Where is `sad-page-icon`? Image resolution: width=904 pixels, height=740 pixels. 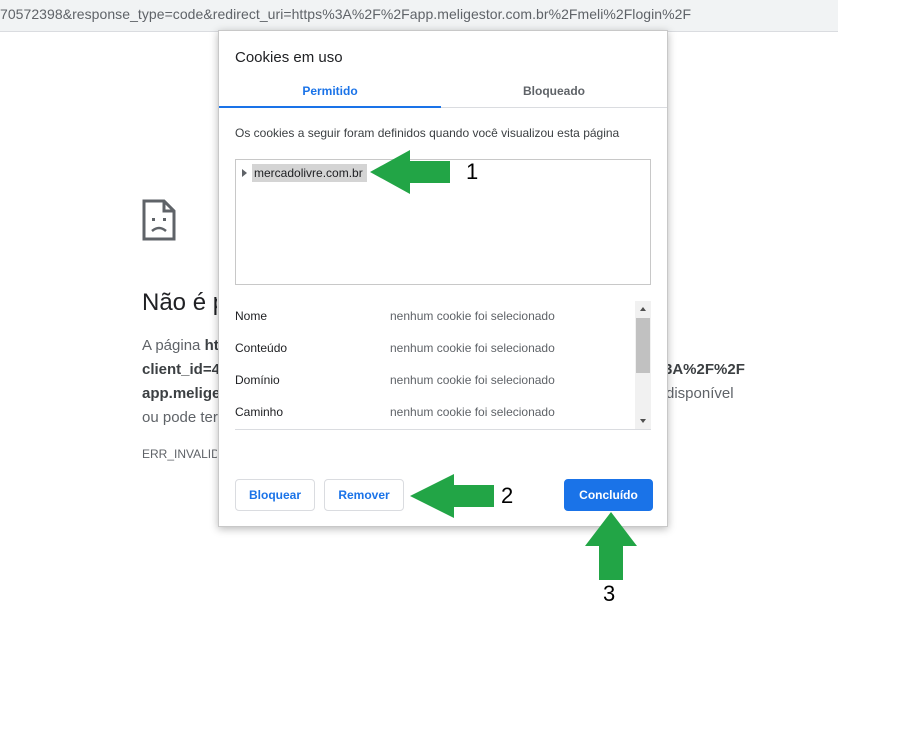
sad-page-icon is located at coordinates (159, 220).